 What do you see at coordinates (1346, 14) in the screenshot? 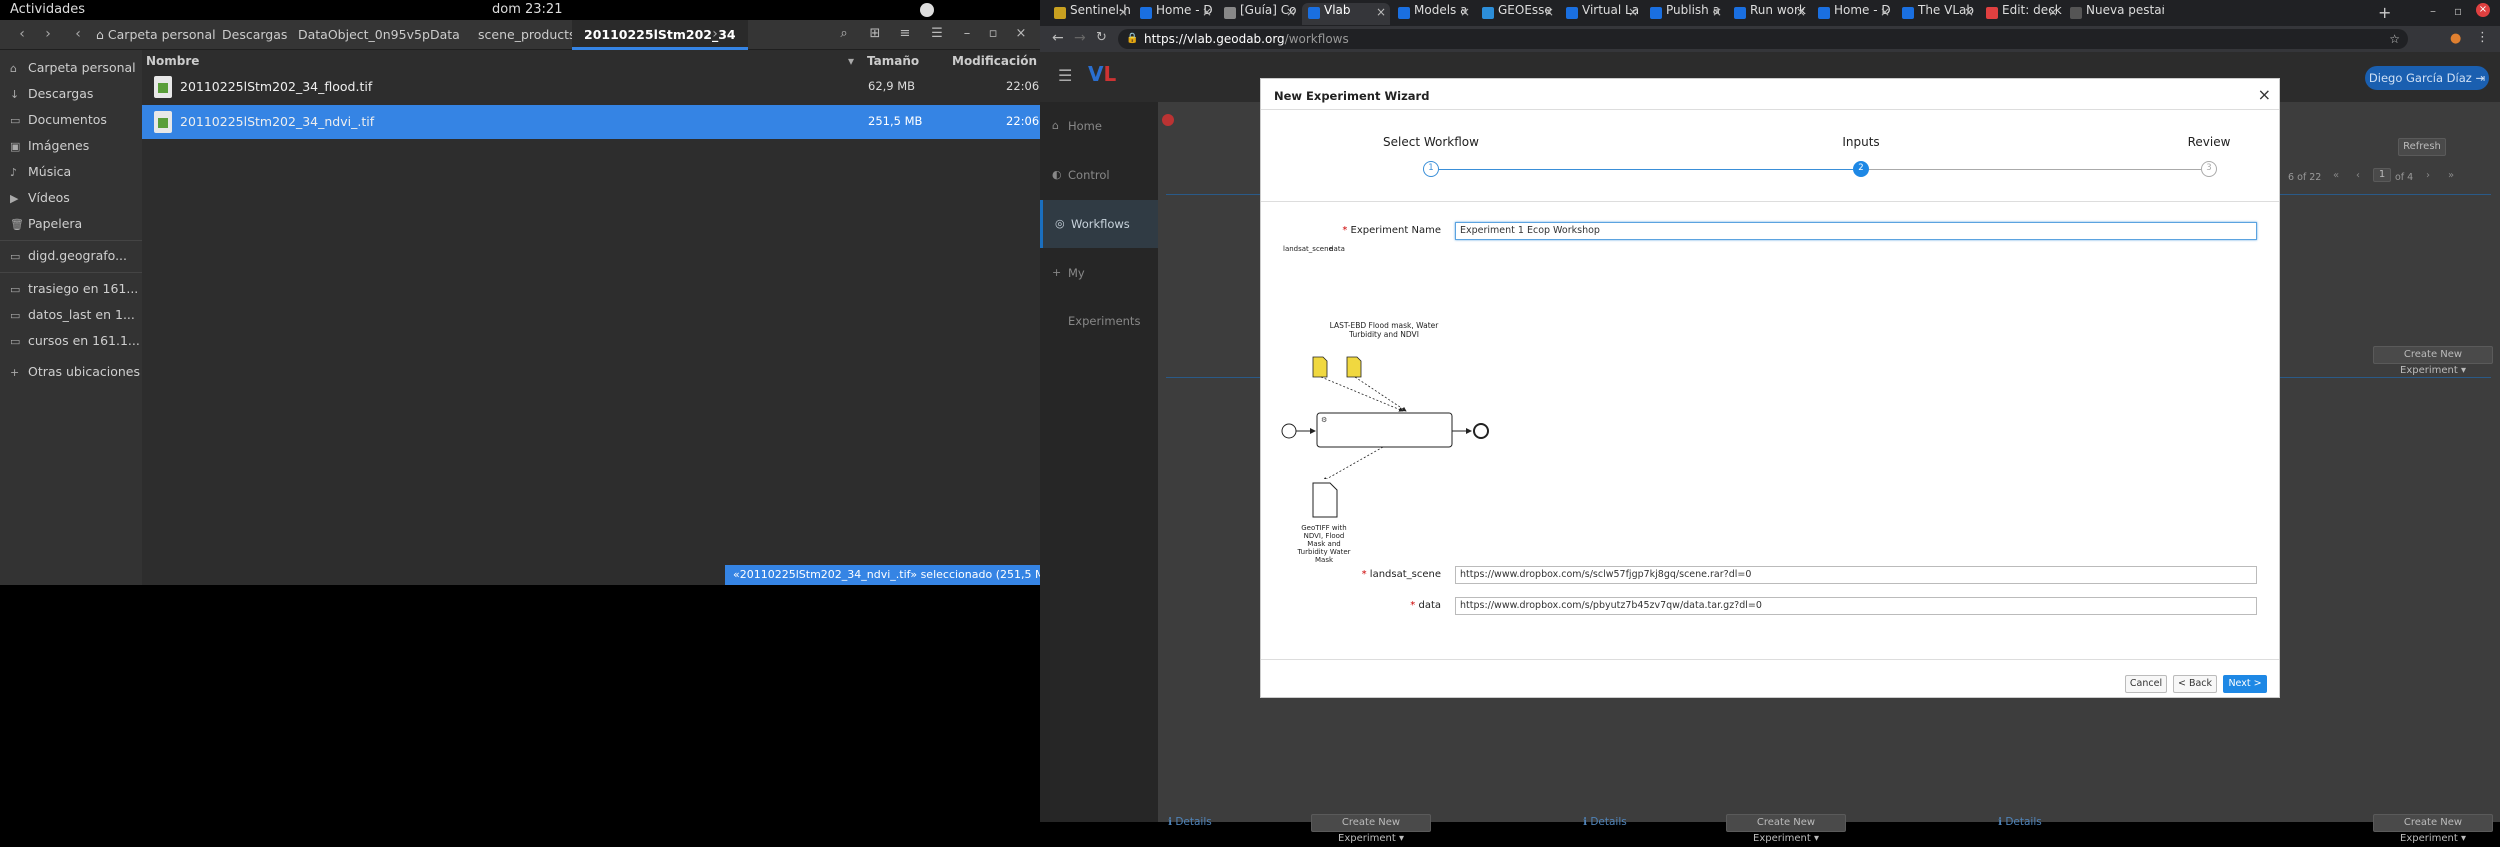
I see `browser-tab: Vlab ×` at bounding box center [1346, 14].